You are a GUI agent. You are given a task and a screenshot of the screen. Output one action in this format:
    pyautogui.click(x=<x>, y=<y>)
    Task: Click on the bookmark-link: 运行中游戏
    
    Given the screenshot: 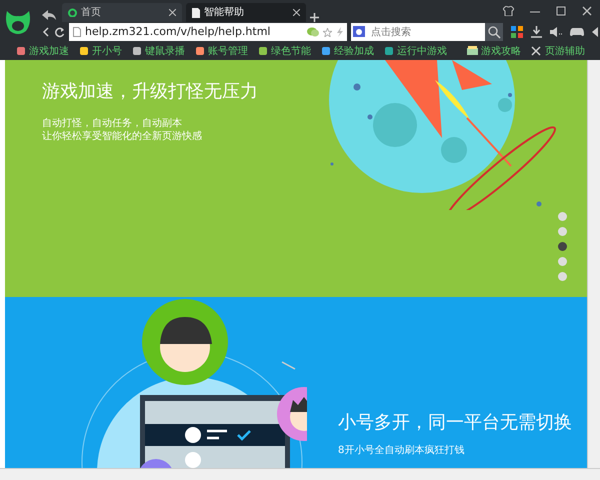 What is the action you would take?
    pyautogui.click(x=415, y=51)
    